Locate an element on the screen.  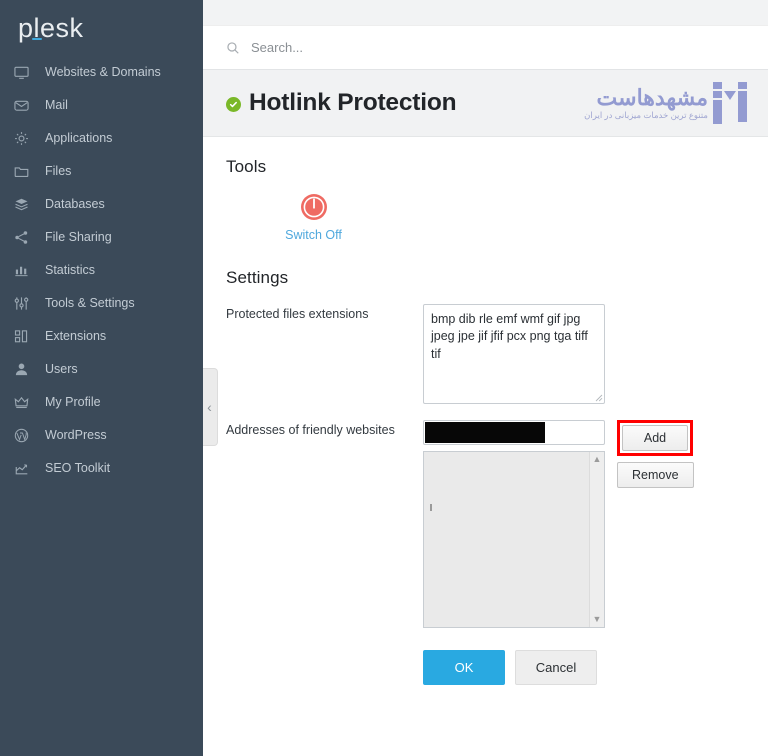
sidebar-item-applications: Applications is located at coordinates (101, 138).